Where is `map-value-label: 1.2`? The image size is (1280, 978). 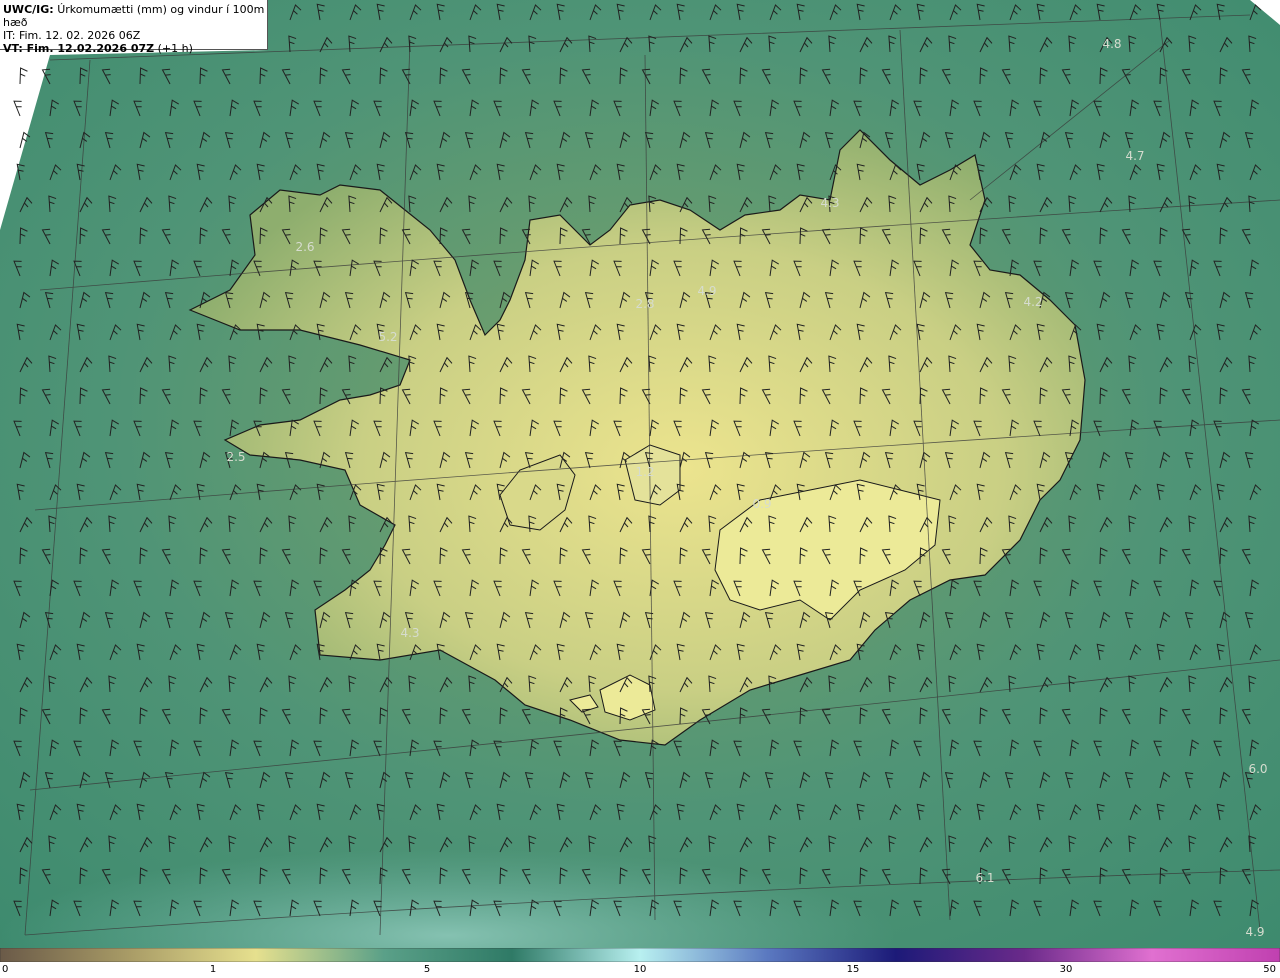 map-value-label: 1.2 is located at coordinates (644, 472).